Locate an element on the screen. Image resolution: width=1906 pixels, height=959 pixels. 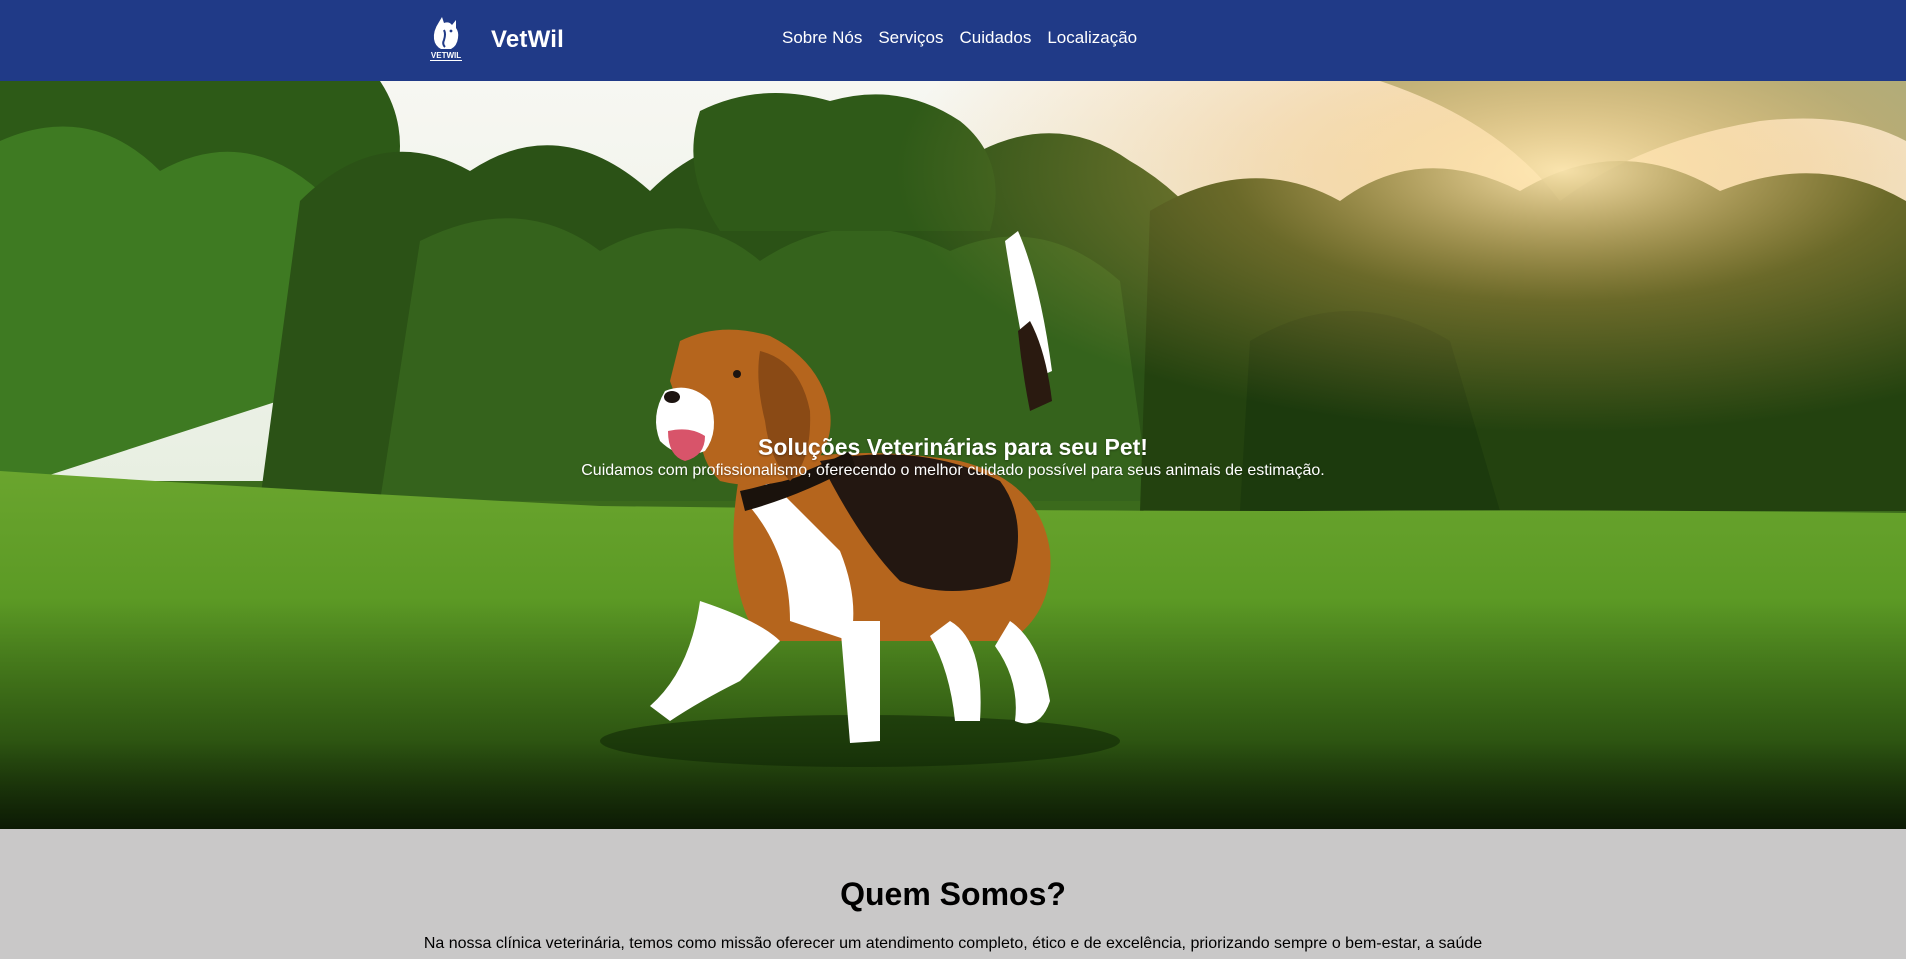
nav-link-servicos: Serviços is located at coordinates (910, 38).